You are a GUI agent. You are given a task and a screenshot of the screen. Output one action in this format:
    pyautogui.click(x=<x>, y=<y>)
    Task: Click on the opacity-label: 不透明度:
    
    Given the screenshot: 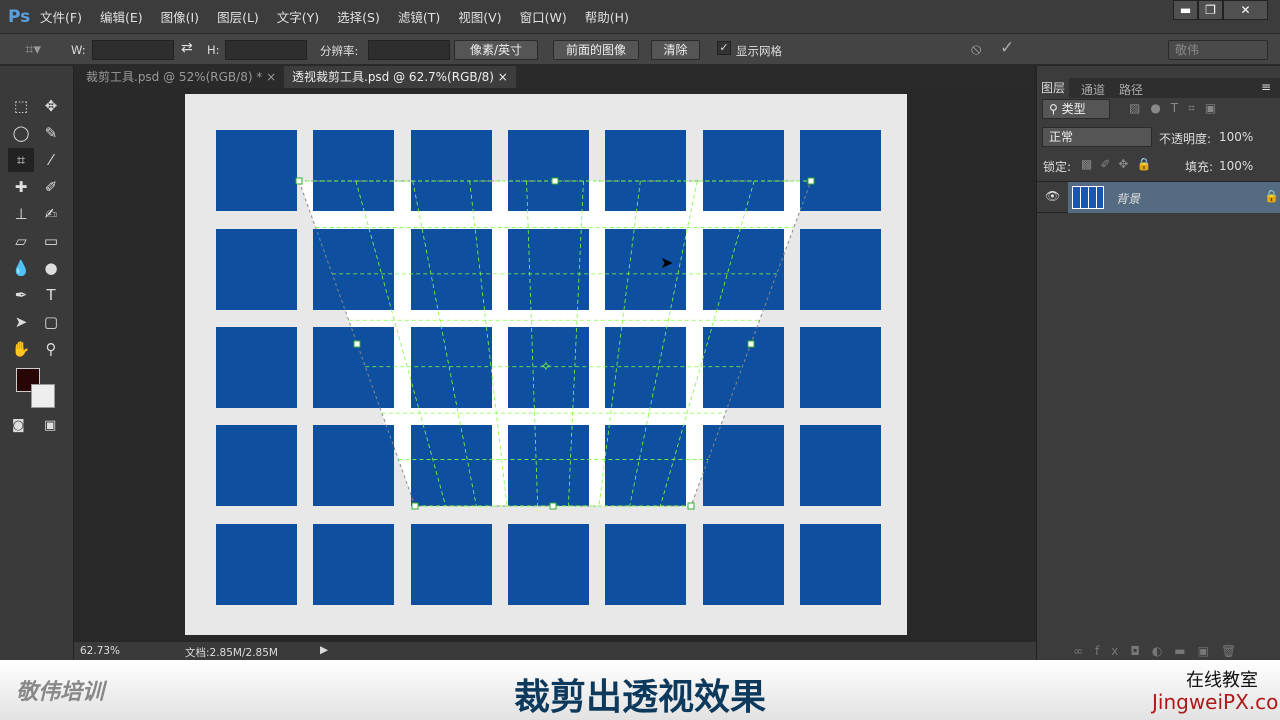 What is the action you would take?
    pyautogui.click(x=1185, y=139)
    